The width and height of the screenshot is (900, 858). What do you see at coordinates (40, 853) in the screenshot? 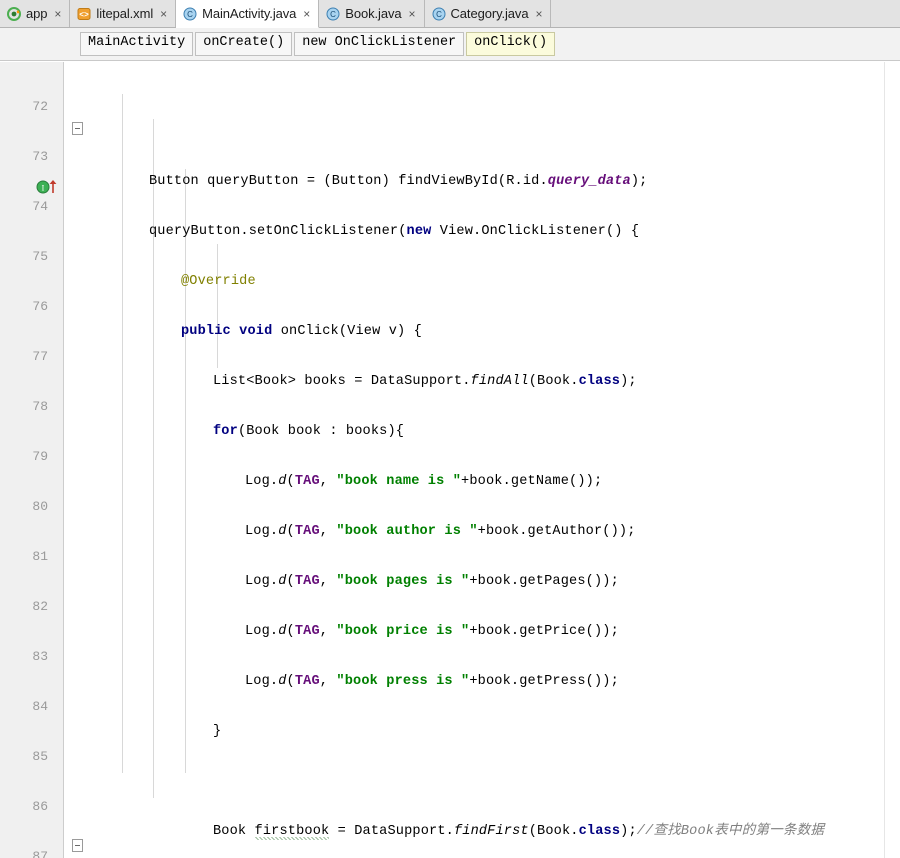
I see `line-number: 87` at bounding box center [40, 853].